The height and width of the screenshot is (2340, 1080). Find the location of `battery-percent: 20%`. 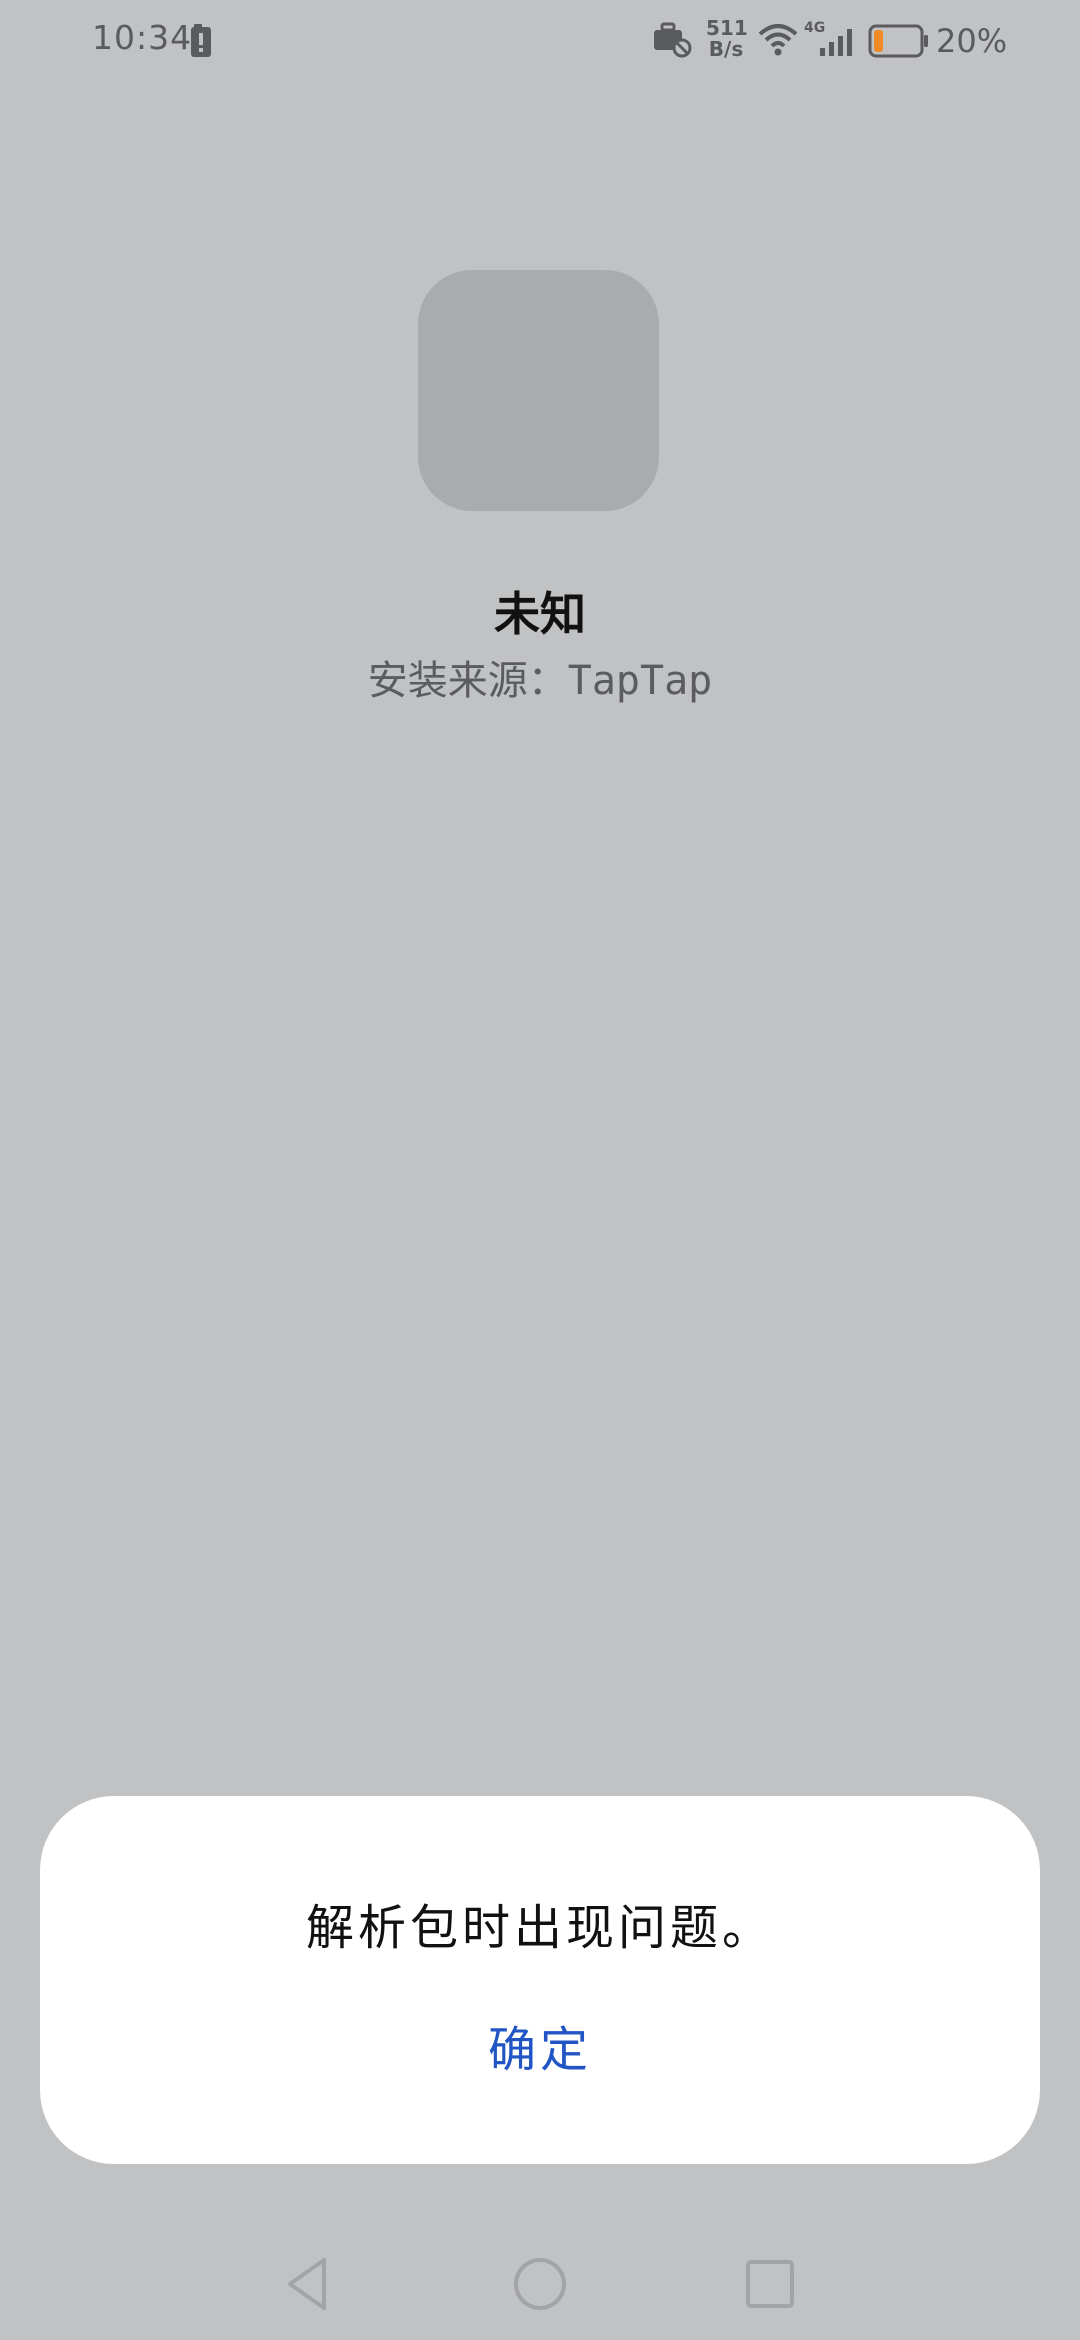

battery-percent: 20% is located at coordinates (972, 41).